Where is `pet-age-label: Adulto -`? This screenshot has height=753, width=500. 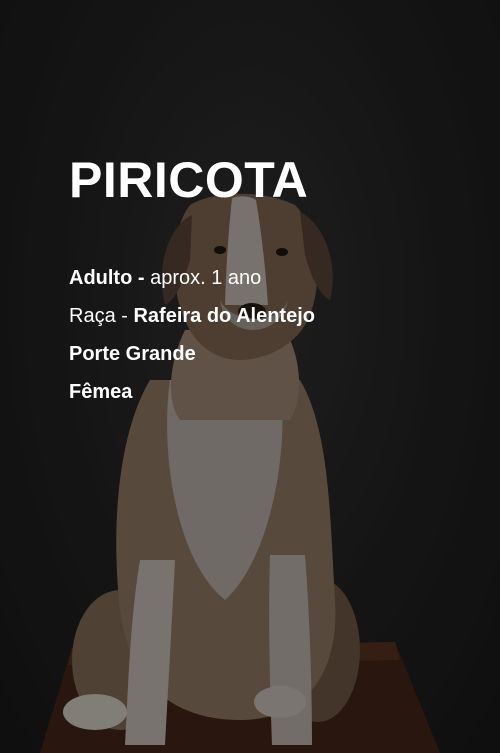
pet-age-label: Adulto - is located at coordinates (107, 278).